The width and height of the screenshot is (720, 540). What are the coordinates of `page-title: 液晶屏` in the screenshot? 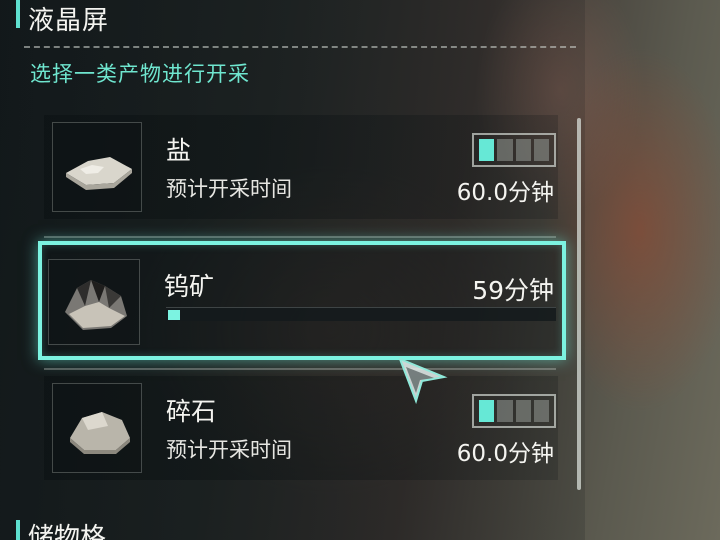 It's located at (69, 21).